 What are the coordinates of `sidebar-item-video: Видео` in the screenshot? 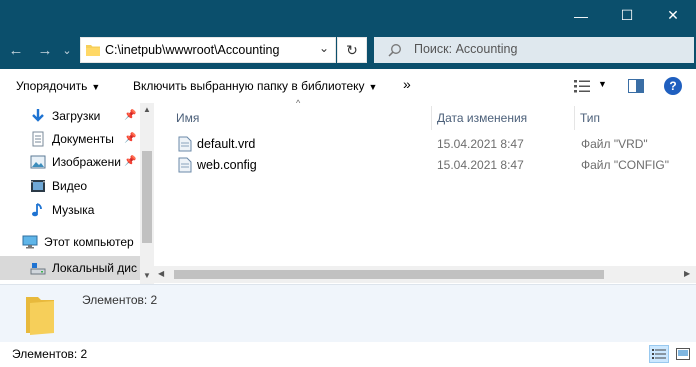 It's located at (70, 186).